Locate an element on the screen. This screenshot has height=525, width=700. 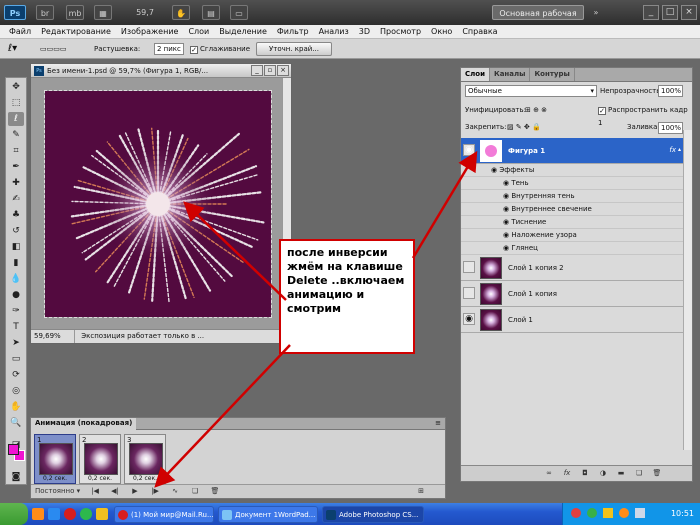
expand-chevron-icon: » is located at coordinates (596, 12).